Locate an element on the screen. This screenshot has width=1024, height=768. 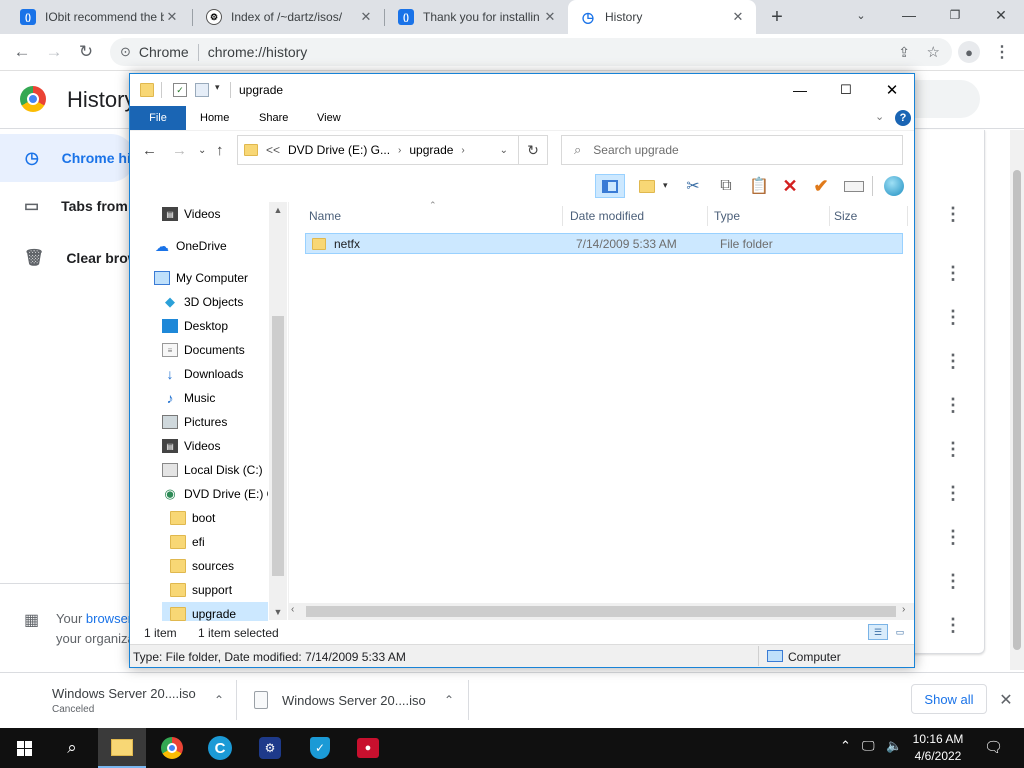
column-header-name: Name is located at coordinates (434, 216).